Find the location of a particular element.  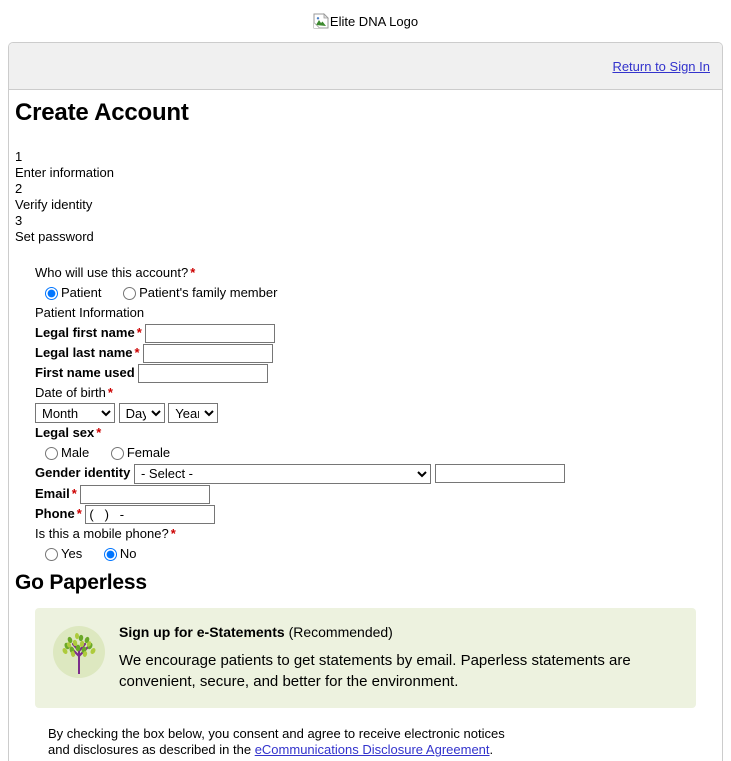

radio-input-patient is located at coordinates (51, 293).